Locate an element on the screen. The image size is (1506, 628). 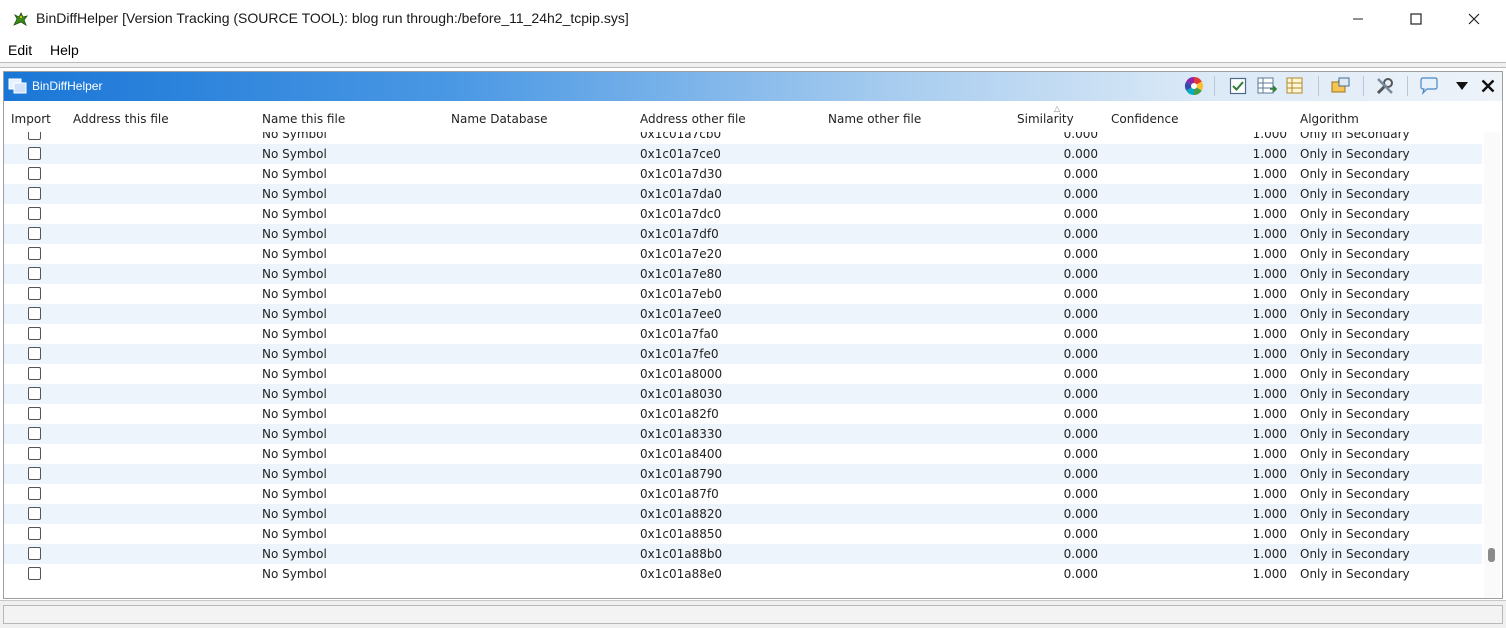
address-other-cell: 0x1c01a88e0 is located at coordinates (681, 574).